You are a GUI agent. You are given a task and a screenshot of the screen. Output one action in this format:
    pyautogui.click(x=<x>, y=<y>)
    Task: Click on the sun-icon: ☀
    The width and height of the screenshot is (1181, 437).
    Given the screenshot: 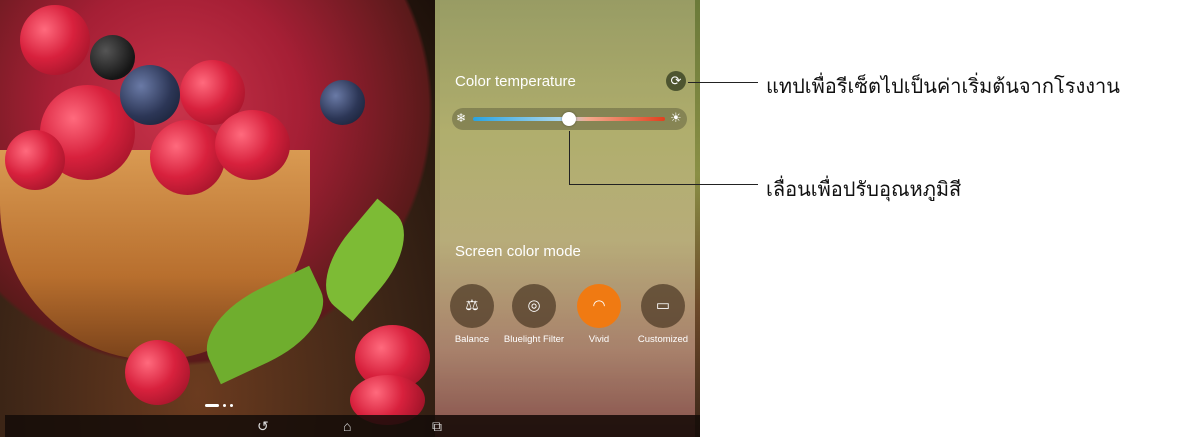 What is the action you would take?
    pyautogui.click(x=676, y=117)
    